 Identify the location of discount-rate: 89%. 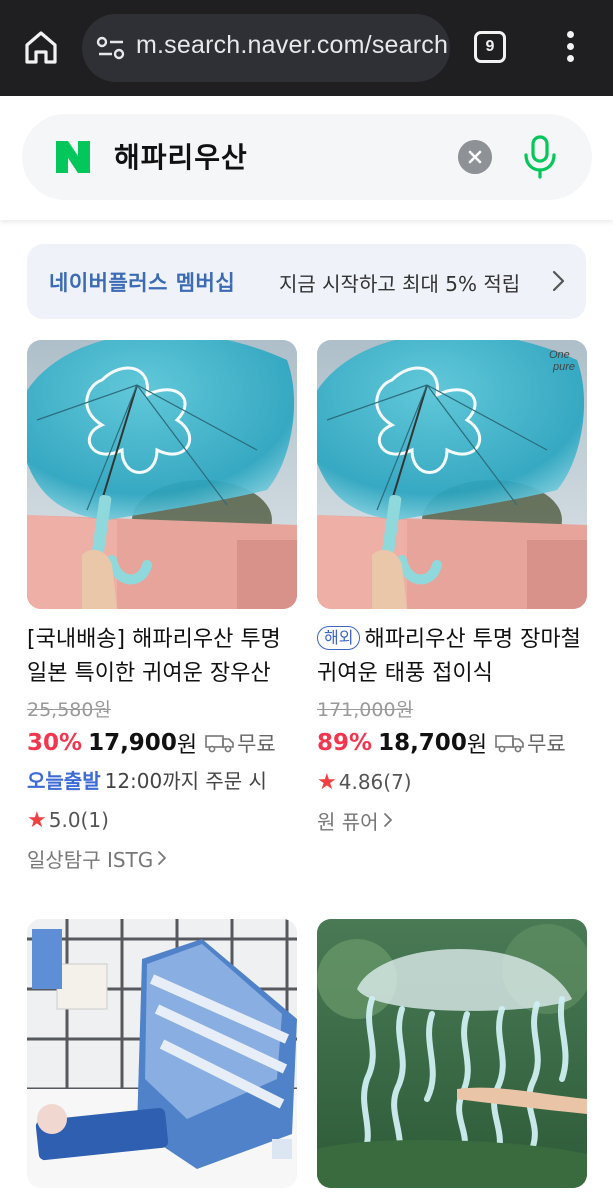
(345, 743).